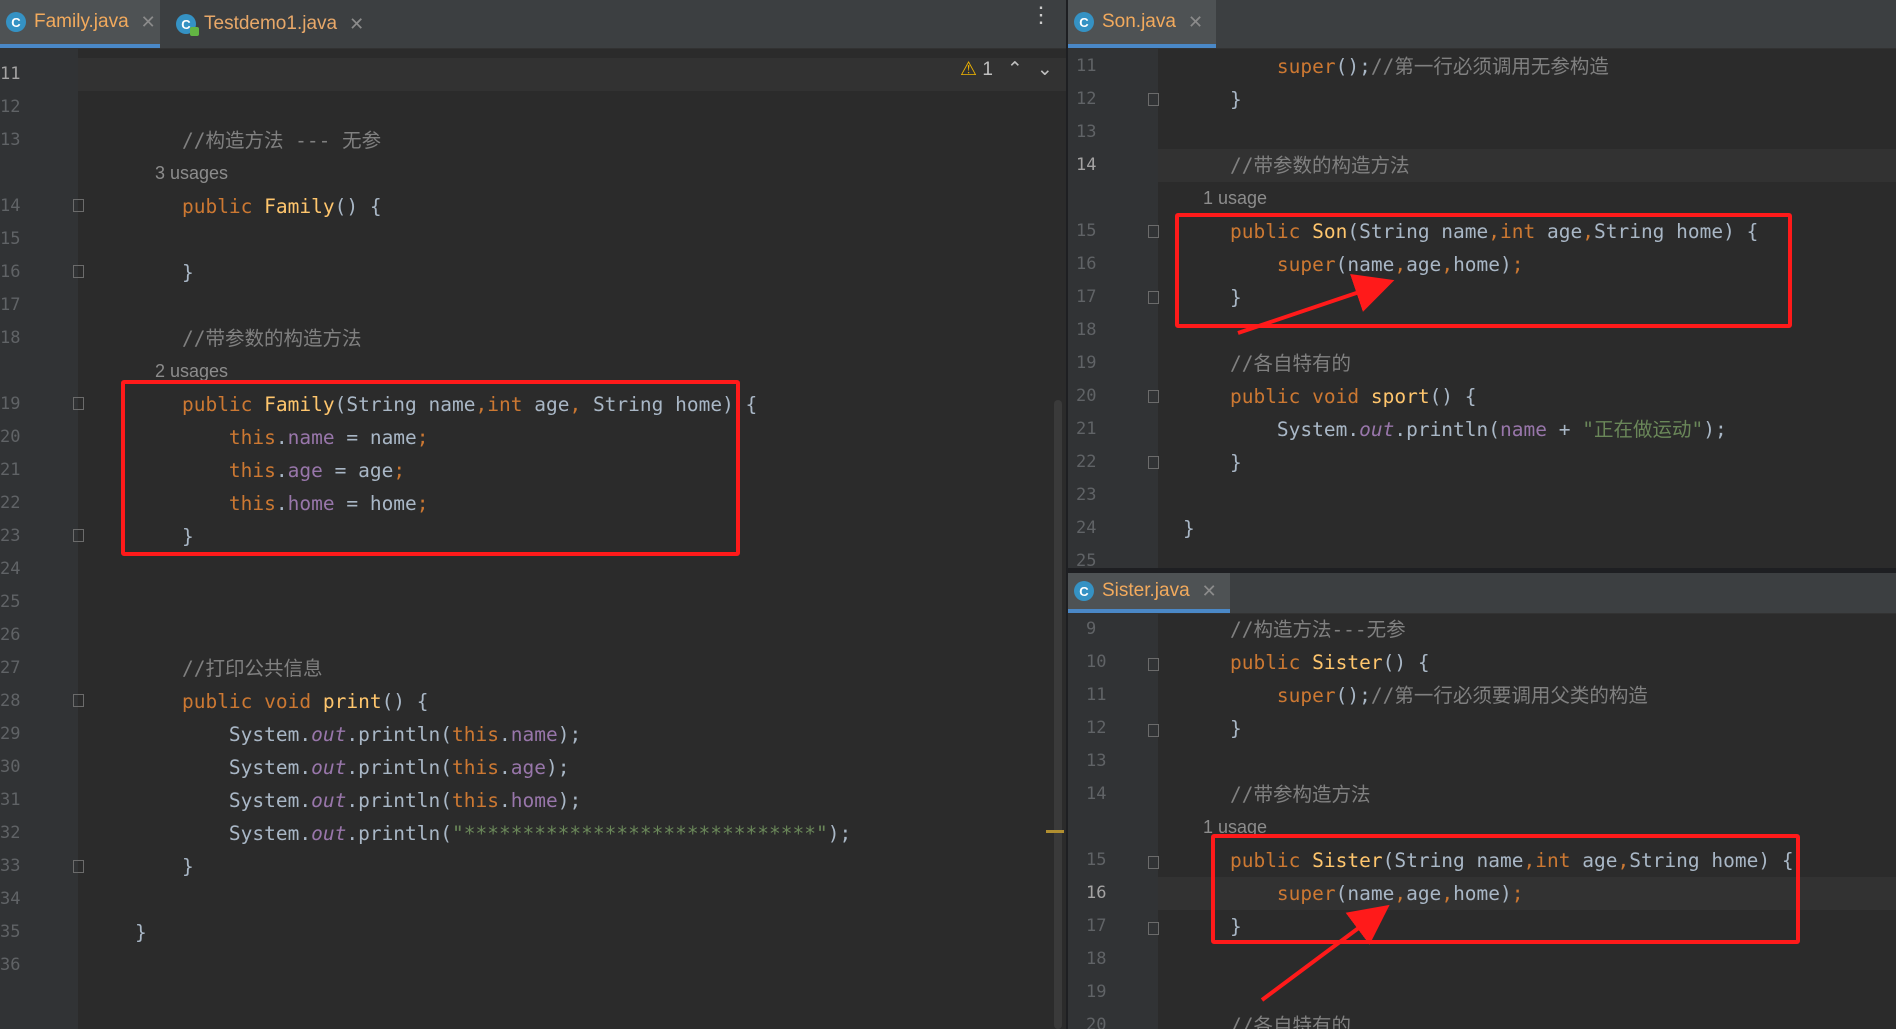 This screenshot has height=1029, width=1896. What do you see at coordinates (504, 800) in the screenshot?
I see `code-token: .` at bounding box center [504, 800].